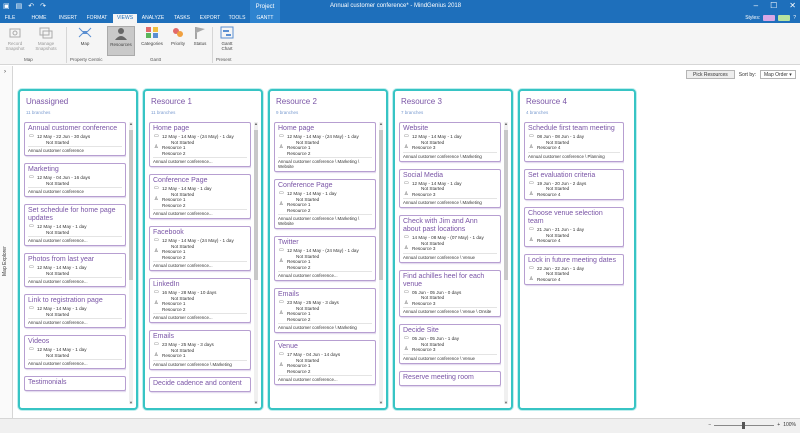 The width and height of the screenshot is (800, 433). I want to click on pick-resources-button: Pick Resources, so click(710, 74).